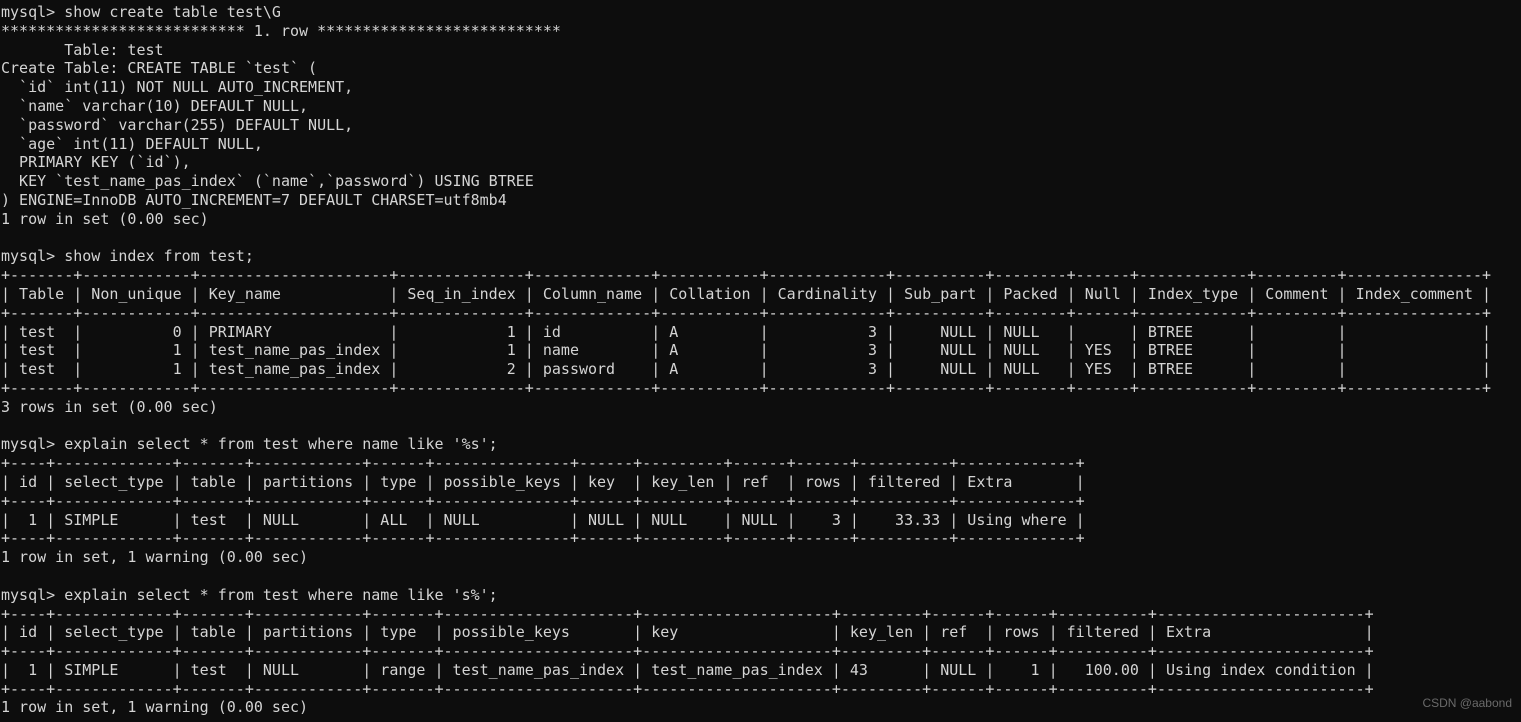 The width and height of the screenshot is (1521, 722). What do you see at coordinates (82, 49) in the screenshot?
I see `terminal-line: Table: test` at bounding box center [82, 49].